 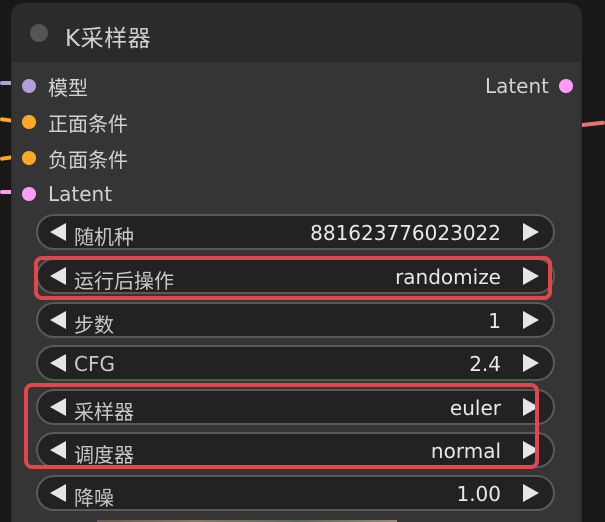 I want to click on widget-value: 1.00, so click(x=478, y=494).